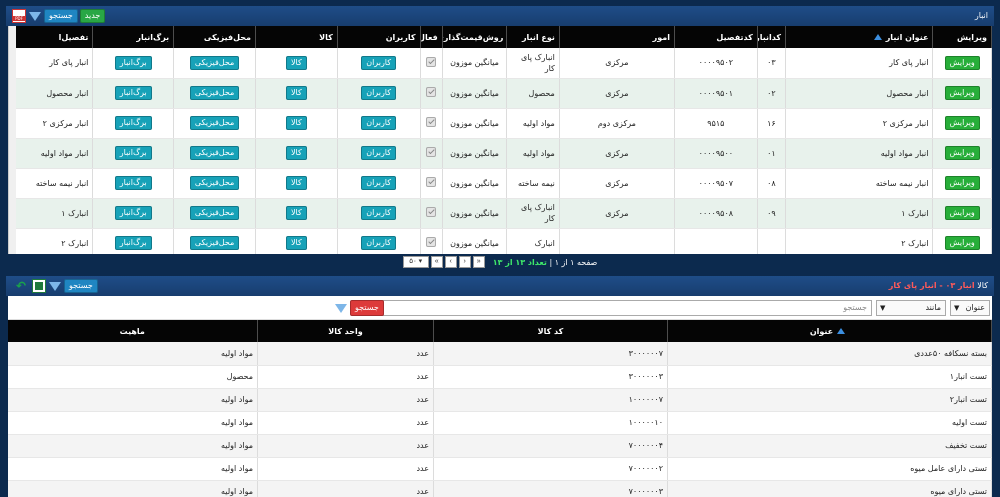 The image size is (1000, 497). Describe the element at coordinates (133, 37) in the screenshot. I see `column-header: برگ‌انبار` at that location.